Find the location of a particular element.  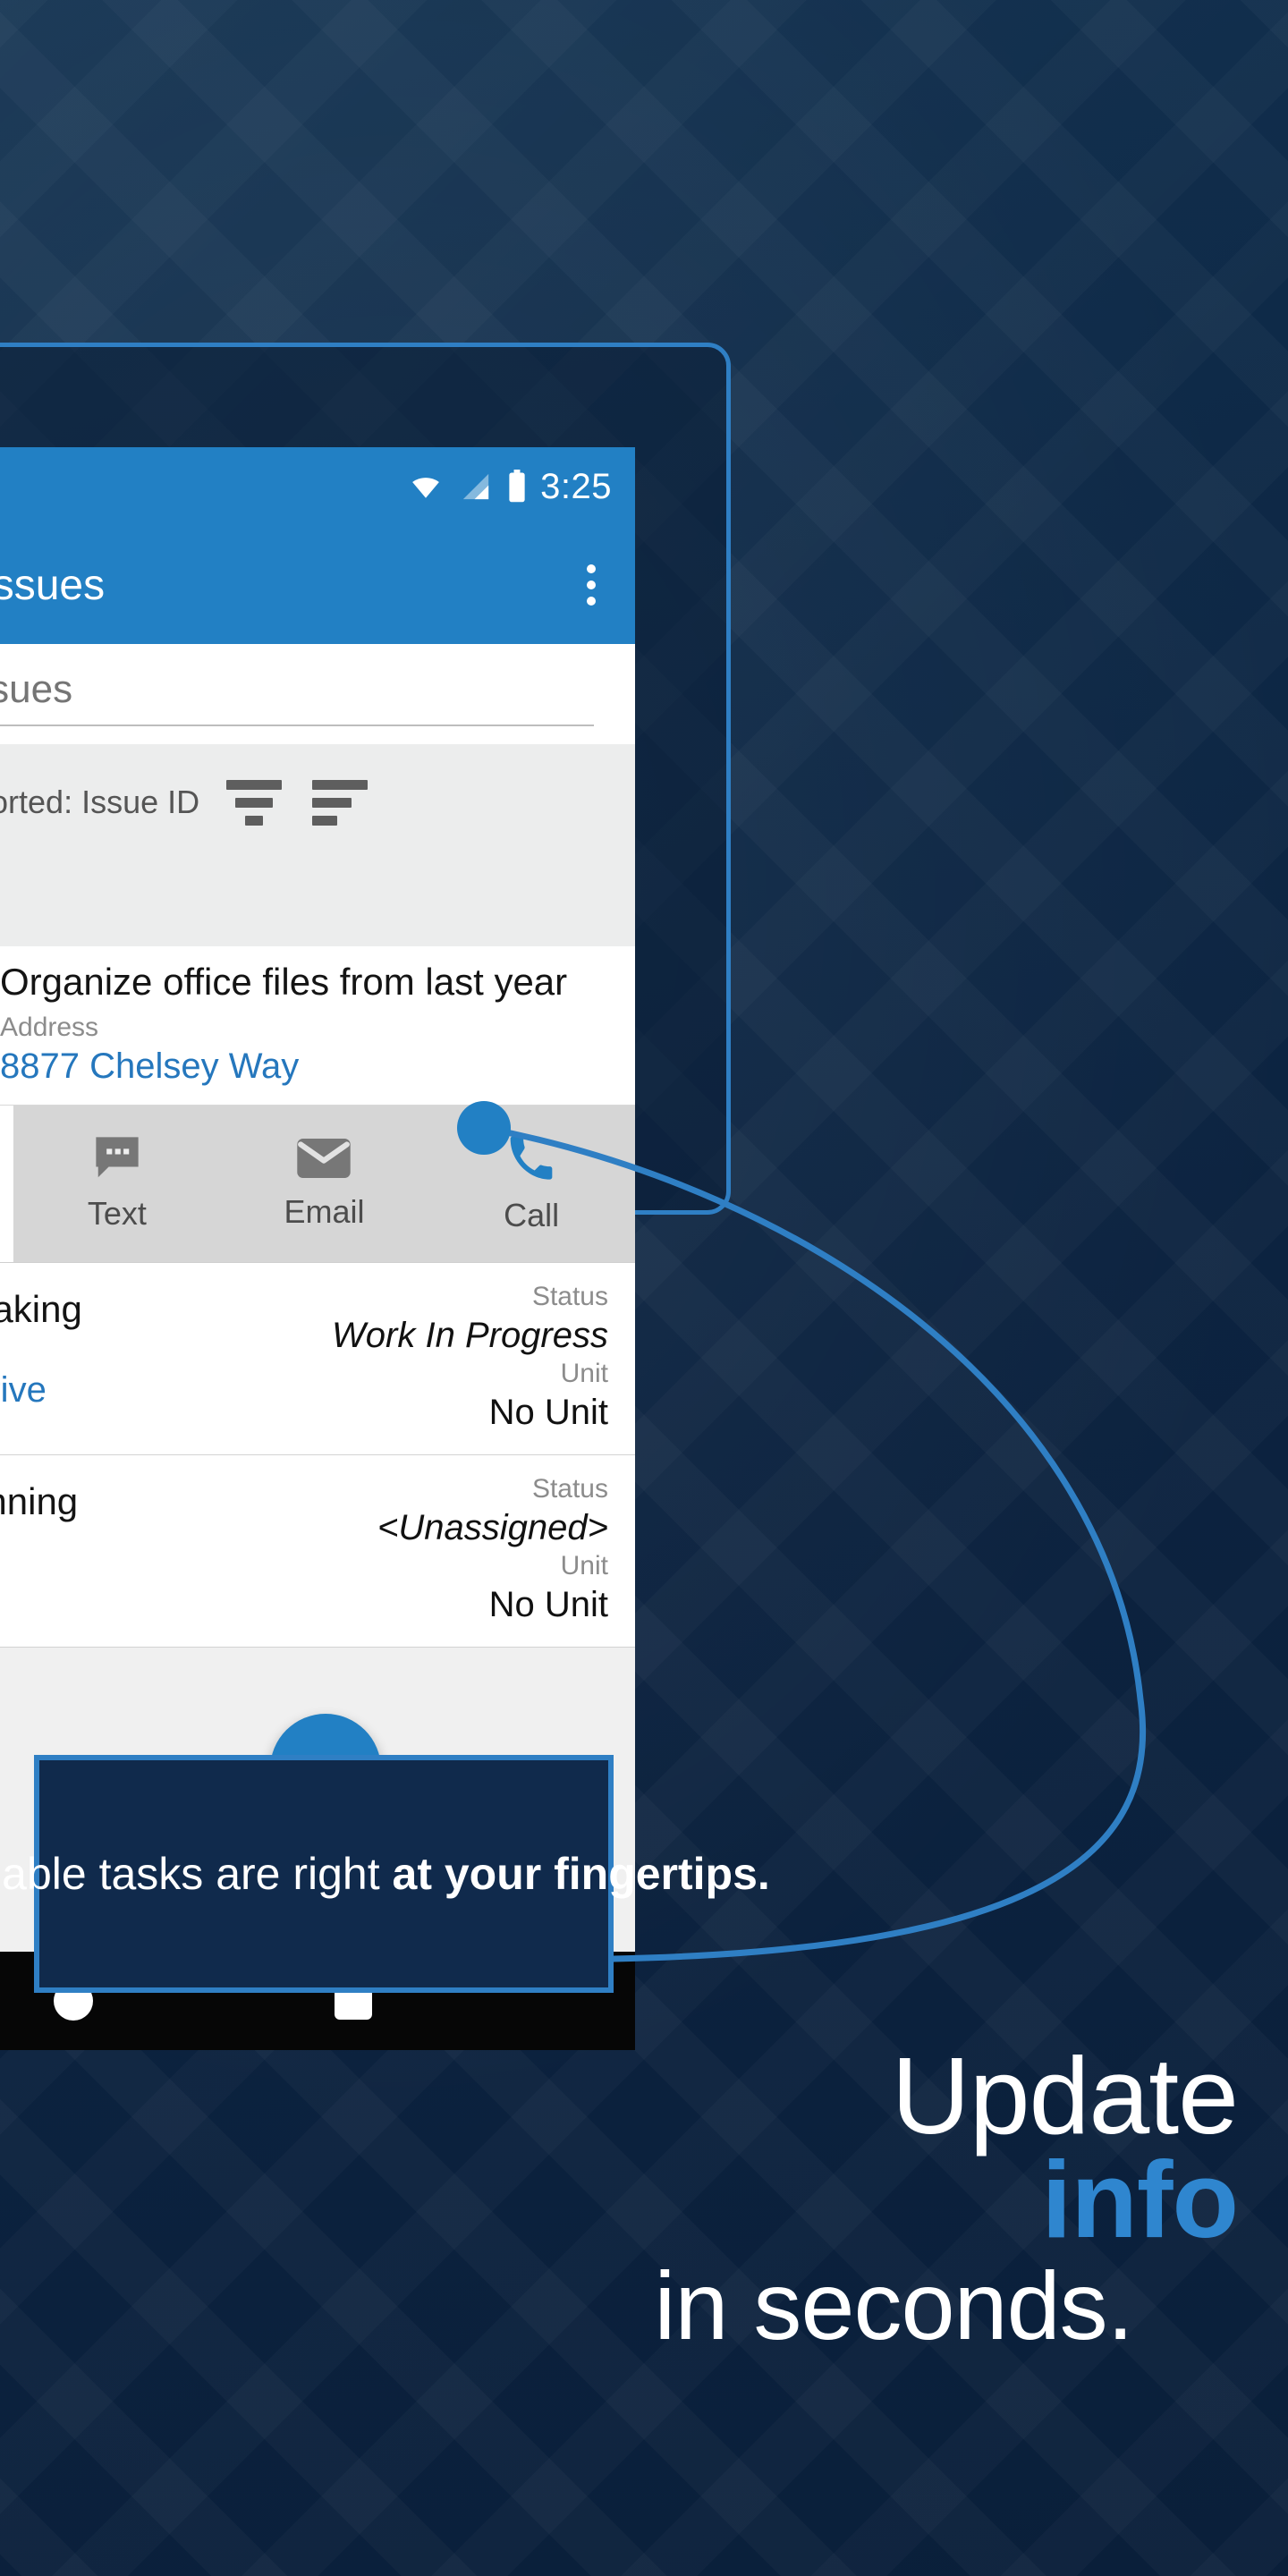

address-link: 8877 Chelsey Way is located at coordinates (304, 1066).